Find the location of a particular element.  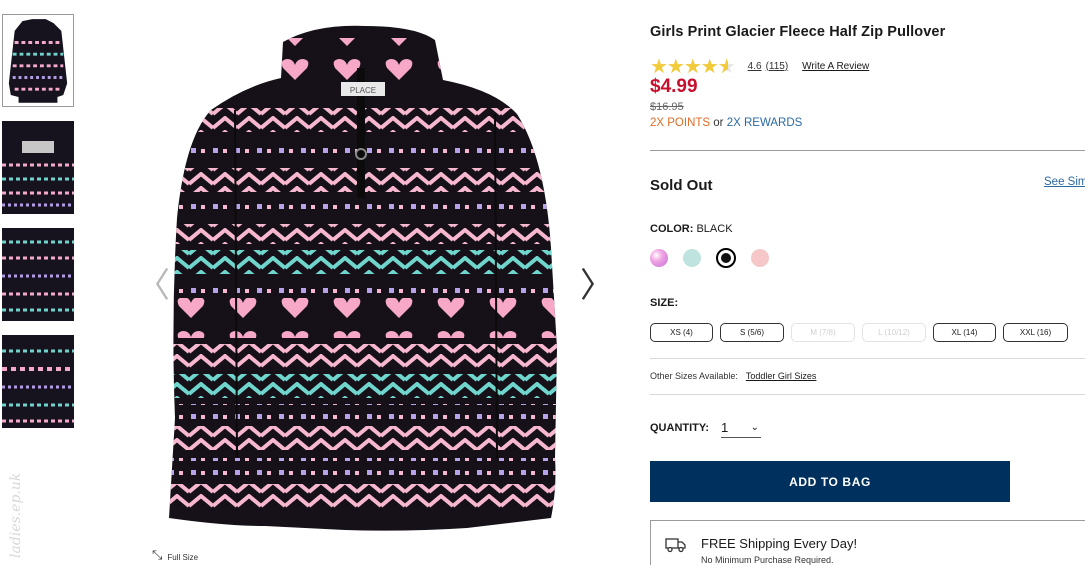

quantity-value: 1 is located at coordinates (725, 427).